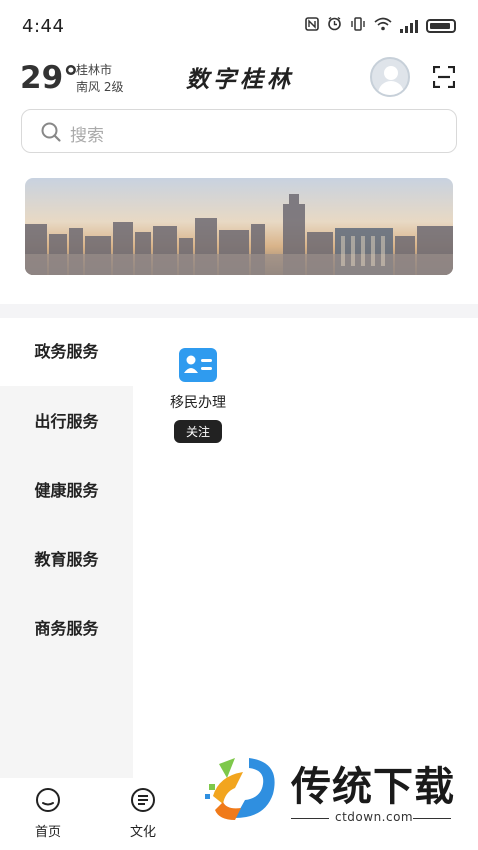  Describe the element at coordinates (239, 226) in the screenshot. I see `city-skyline-banner` at that location.